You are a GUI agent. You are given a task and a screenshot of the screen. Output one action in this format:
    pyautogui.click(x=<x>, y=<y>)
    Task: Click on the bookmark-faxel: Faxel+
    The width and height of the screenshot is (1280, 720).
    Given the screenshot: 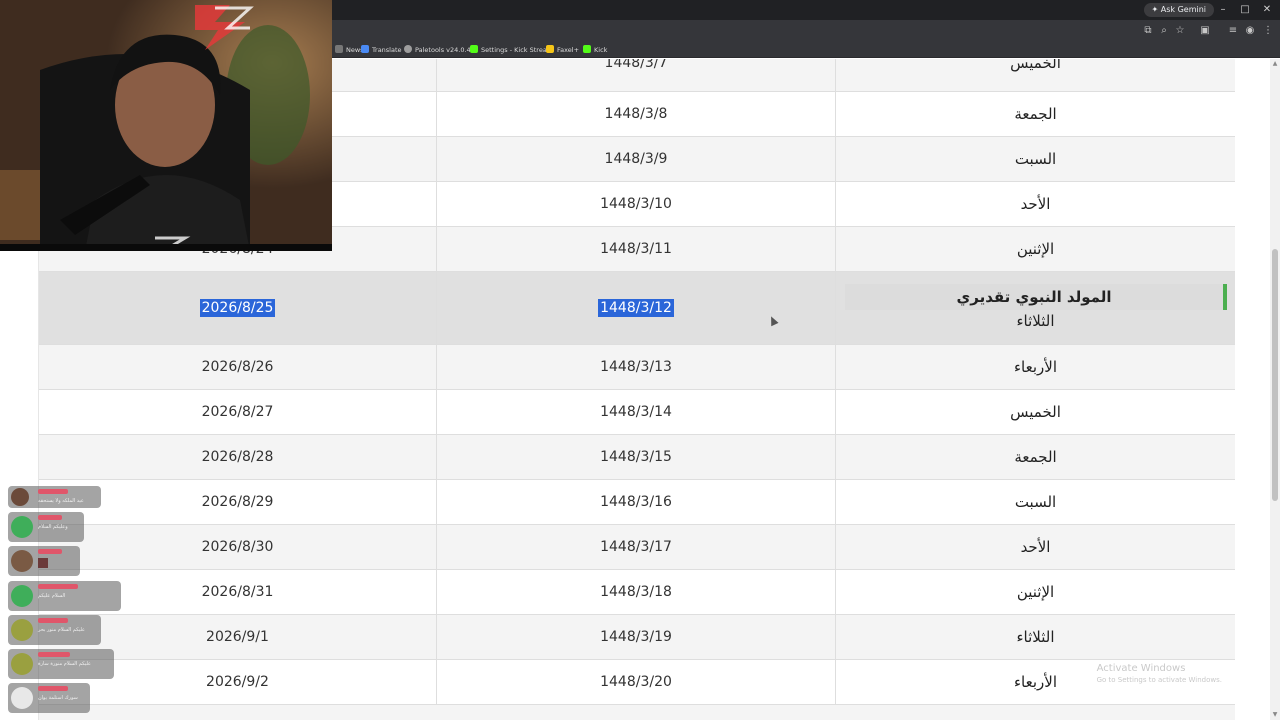 What is the action you would take?
    pyautogui.click(x=562, y=50)
    